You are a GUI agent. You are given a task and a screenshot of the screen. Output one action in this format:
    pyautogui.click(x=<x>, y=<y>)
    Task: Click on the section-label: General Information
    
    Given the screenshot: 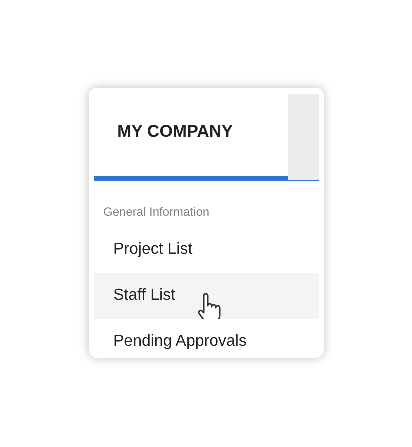 What is the action you would take?
    pyautogui.click(x=156, y=212)
    